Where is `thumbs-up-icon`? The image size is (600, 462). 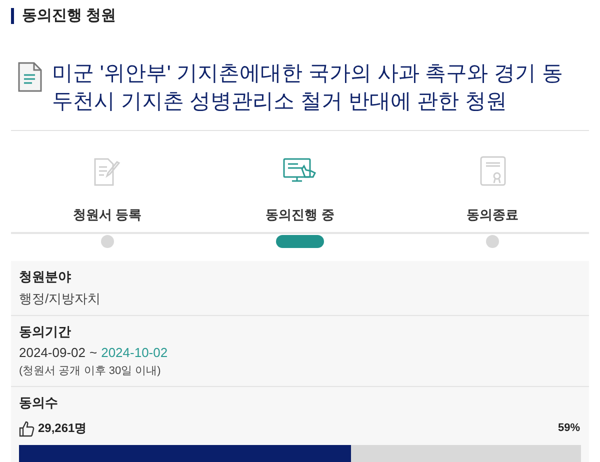 thumbs-up-icon is located at coordinates (27, 428).